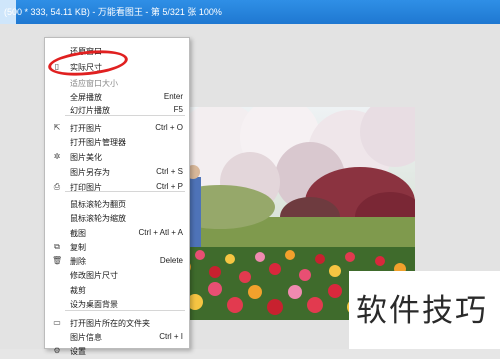  Describe the element at coordinates (86, 128) in the screenshot. I see `menu-item-label: 打开图片` at that location.